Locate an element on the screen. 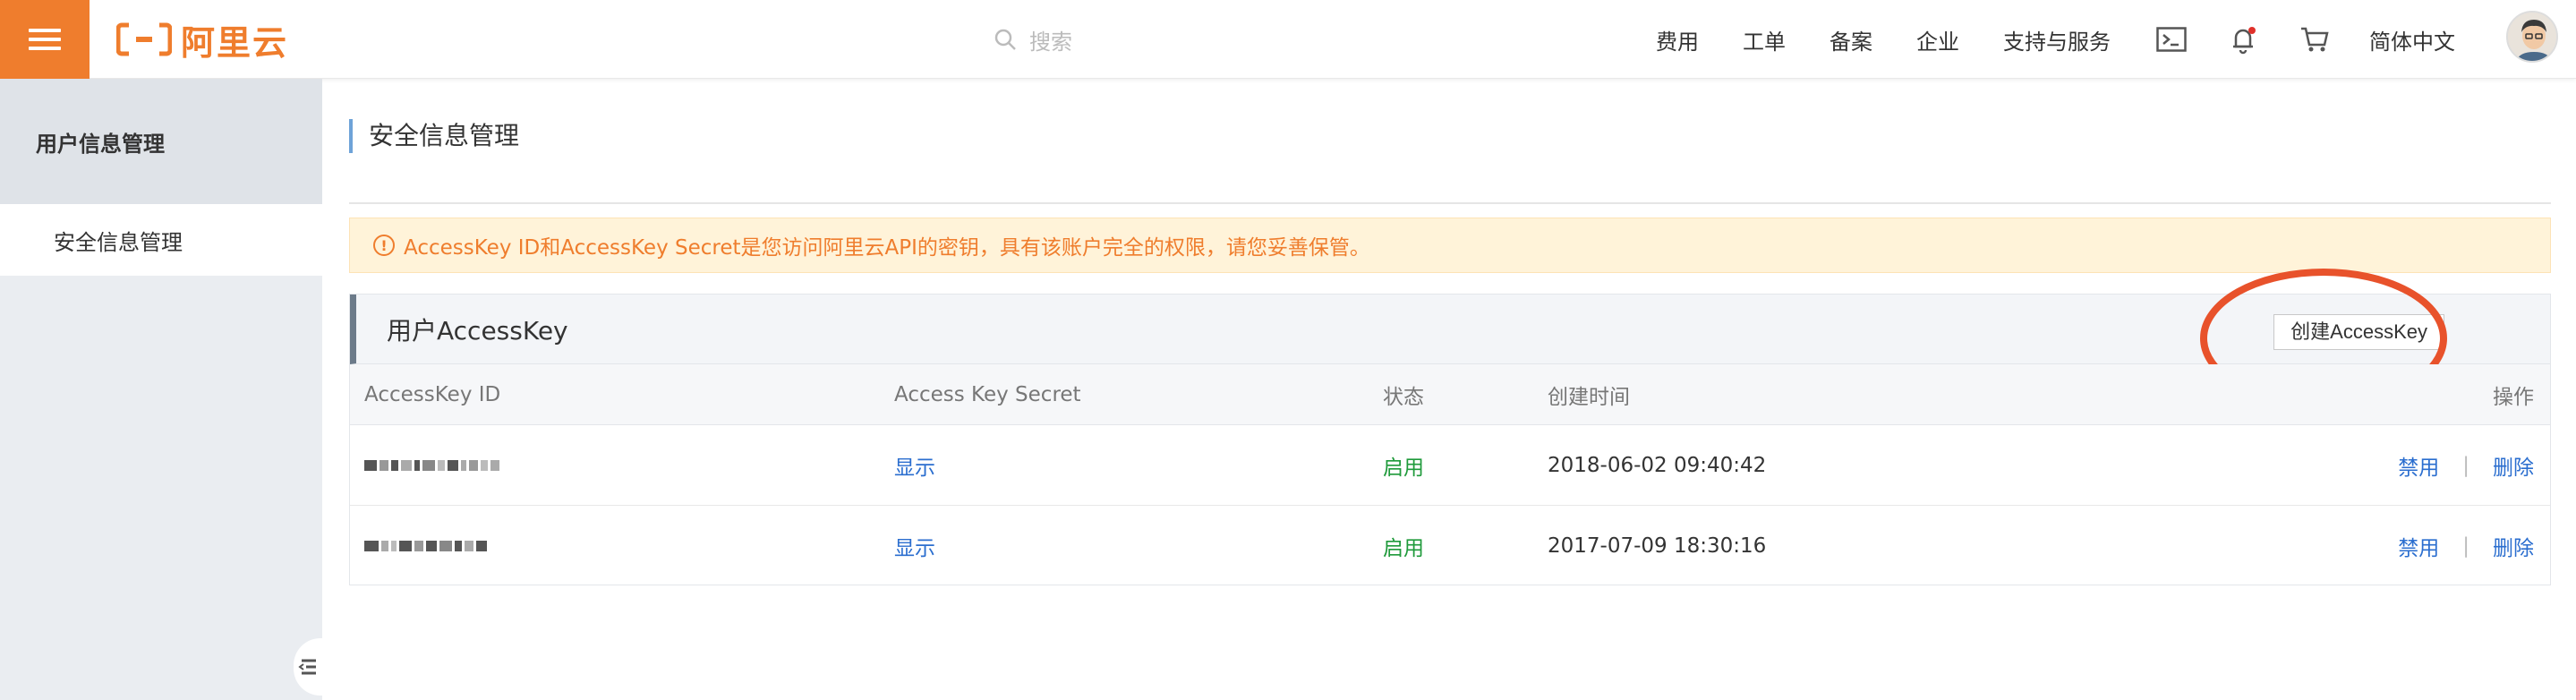 The width and height of the screenshot is (2576, 700). col-created: 创建时间 is located at coordinates (1589, 397).